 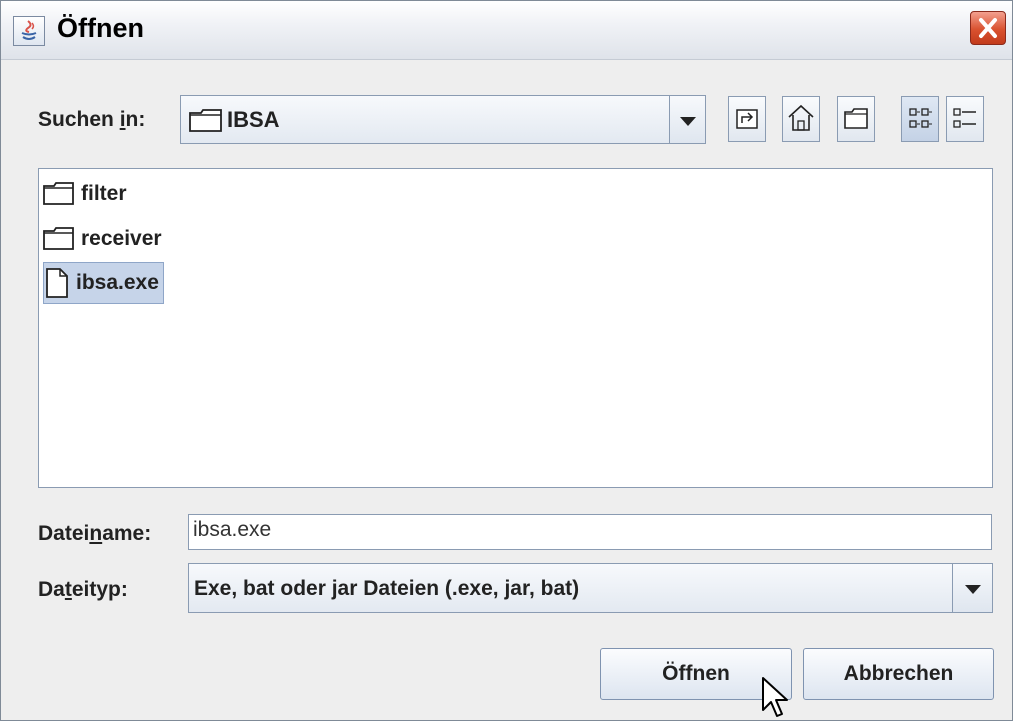 What do you see at coordinates (100, 28) in the screenshot?
I see `window-title: Öffnen` at bounding box center [100, 28].